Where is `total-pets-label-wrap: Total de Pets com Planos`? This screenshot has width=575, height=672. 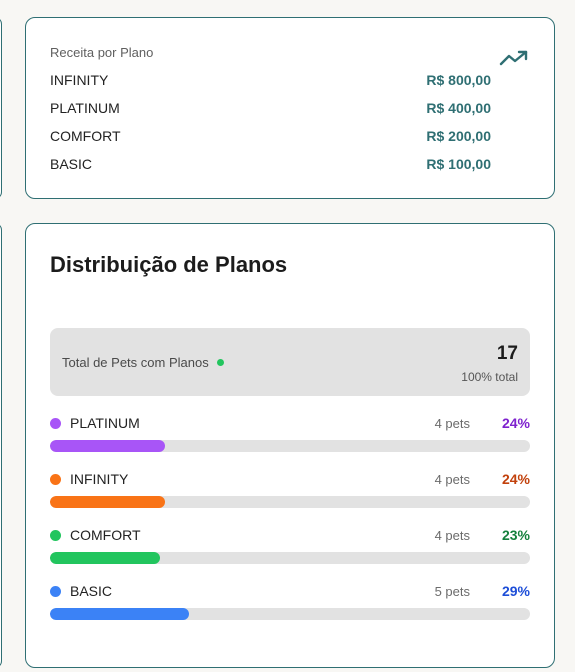
total-pets-label-wrap: Total de Pets com Planos is located at coordinates (143, 362).